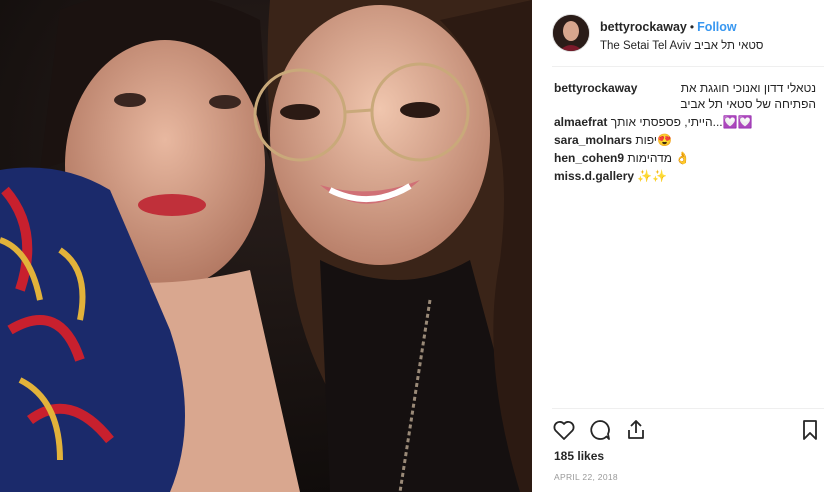 This screenshot has width=824, height=492. I want to click on likes-count: 185 likes, so click(579, 456).